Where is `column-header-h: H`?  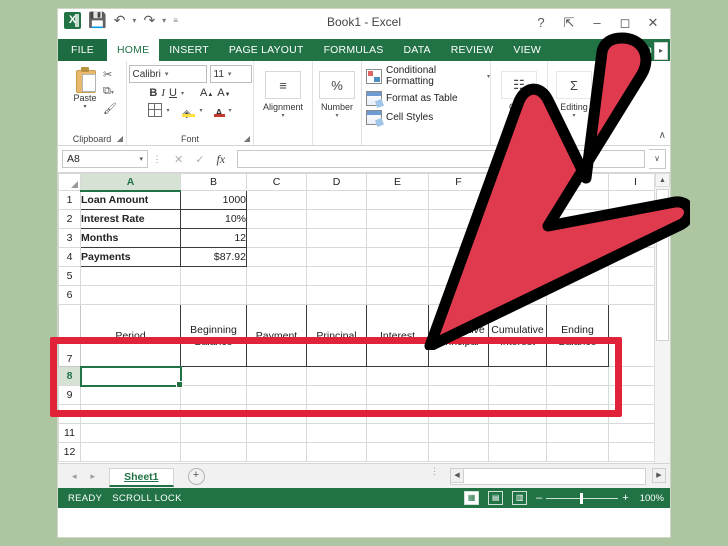 column-header-h: H is located at coordinates (577, 182).